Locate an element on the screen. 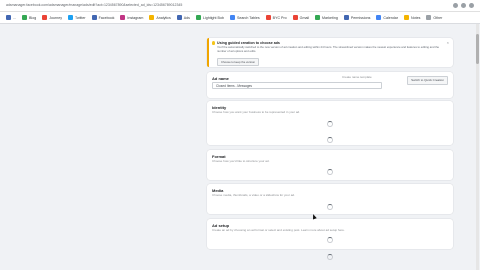 Image resolution: width=480 pixels, height=270 pixels. bookmark-item: Facebook is located at coordinates (103, 17).